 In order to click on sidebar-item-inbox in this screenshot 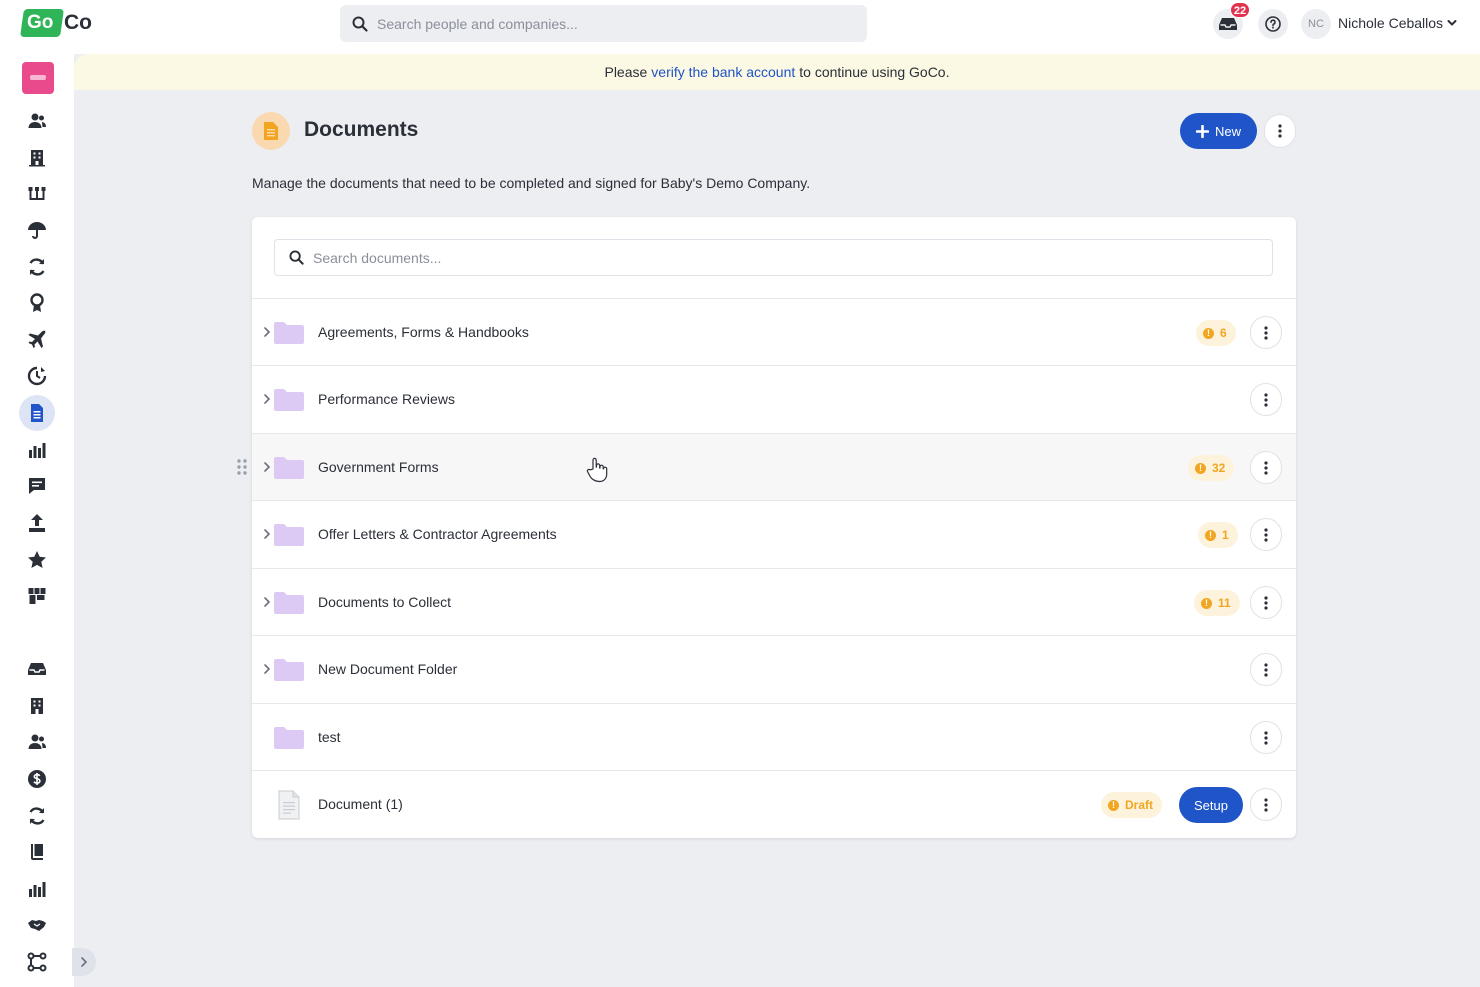, I will do `click(37, 669)`.